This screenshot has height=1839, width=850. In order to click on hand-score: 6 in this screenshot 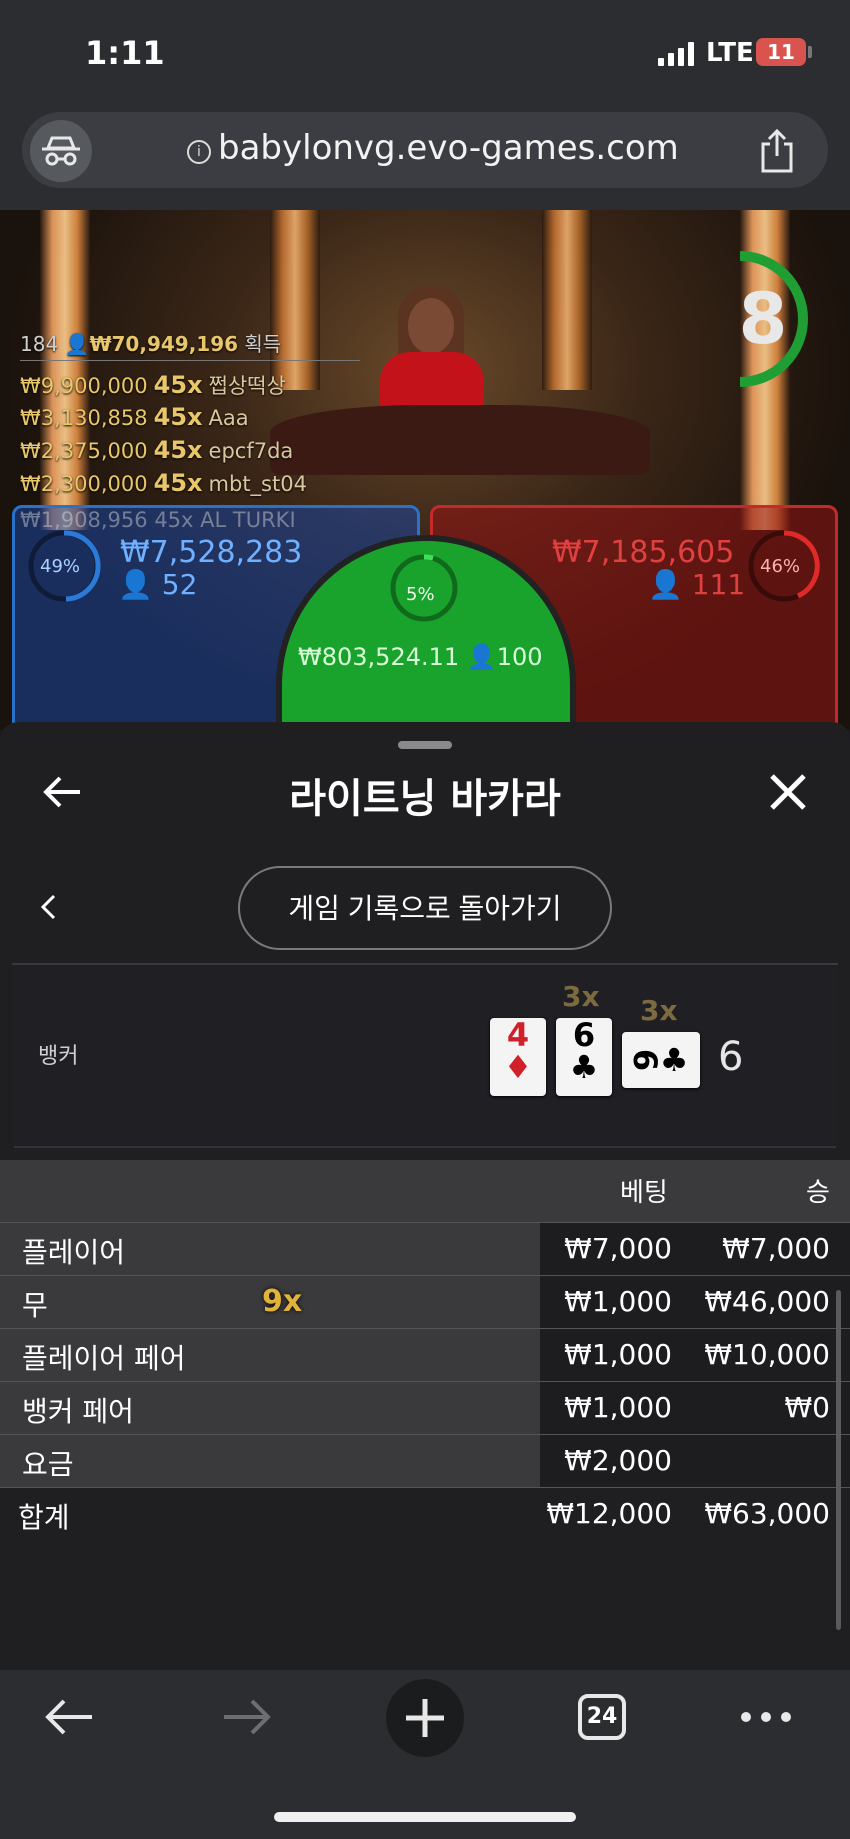, I will do `click(731, 1057)`.